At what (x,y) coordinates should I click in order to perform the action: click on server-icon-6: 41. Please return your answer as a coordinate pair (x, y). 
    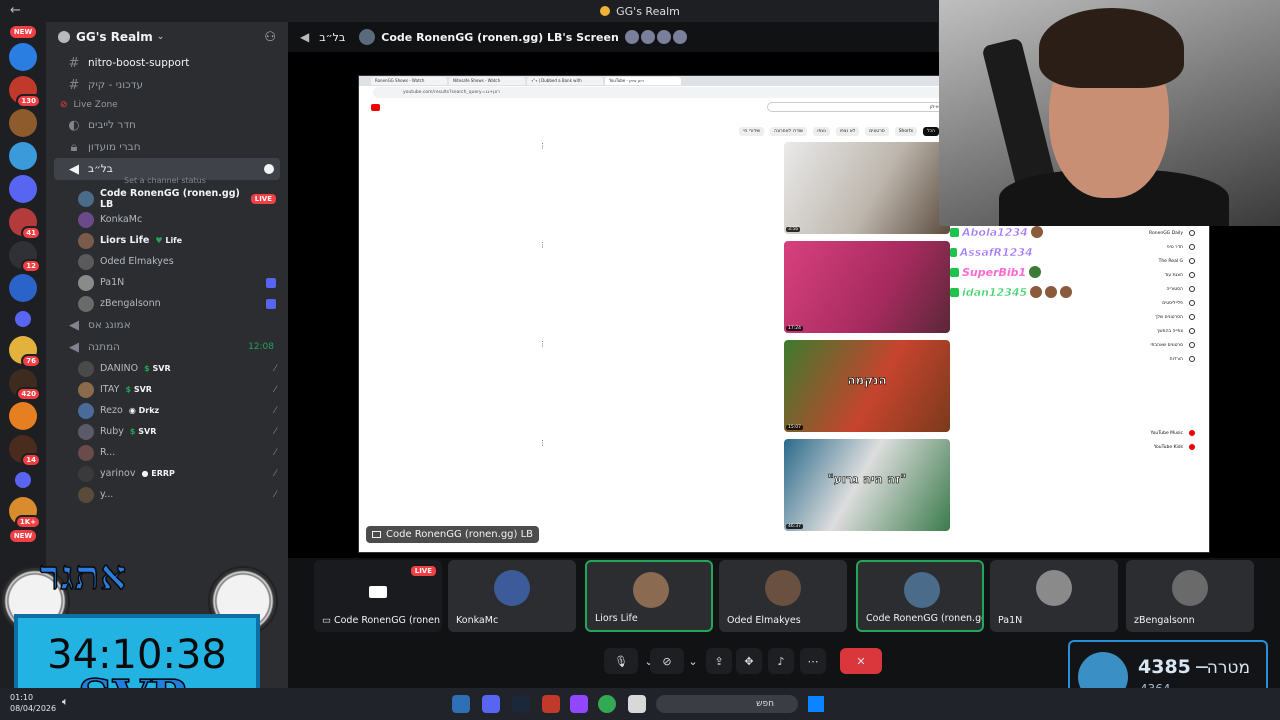
    Looking at the image, I should click on (25, 224).